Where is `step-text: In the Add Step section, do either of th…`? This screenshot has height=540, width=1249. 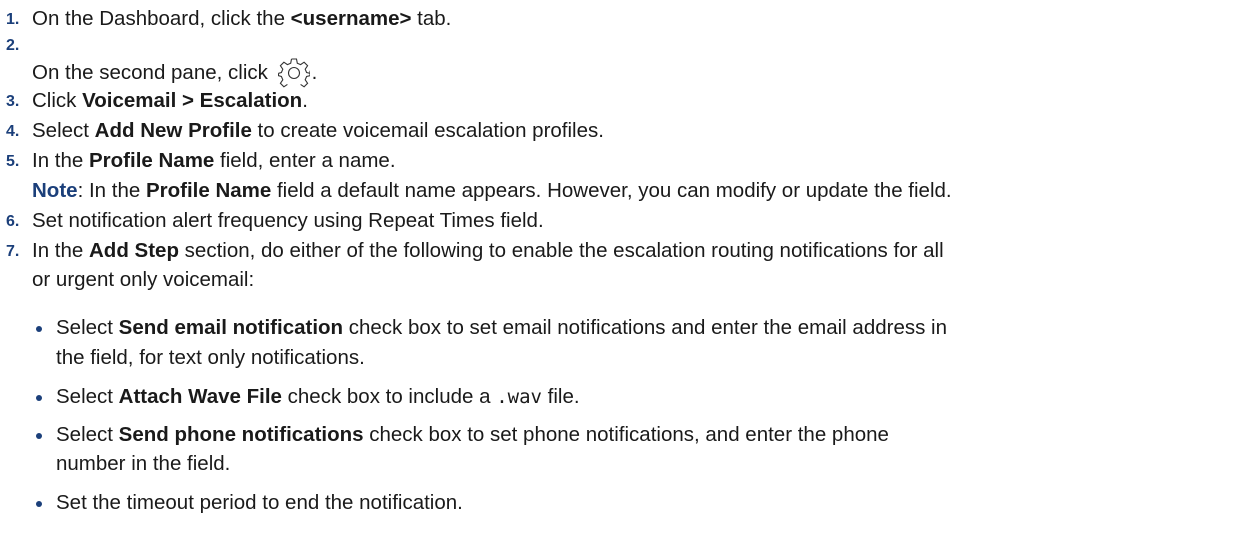 step-text: In the Add Step section, do either of th… is located at coordinates (488, 250).